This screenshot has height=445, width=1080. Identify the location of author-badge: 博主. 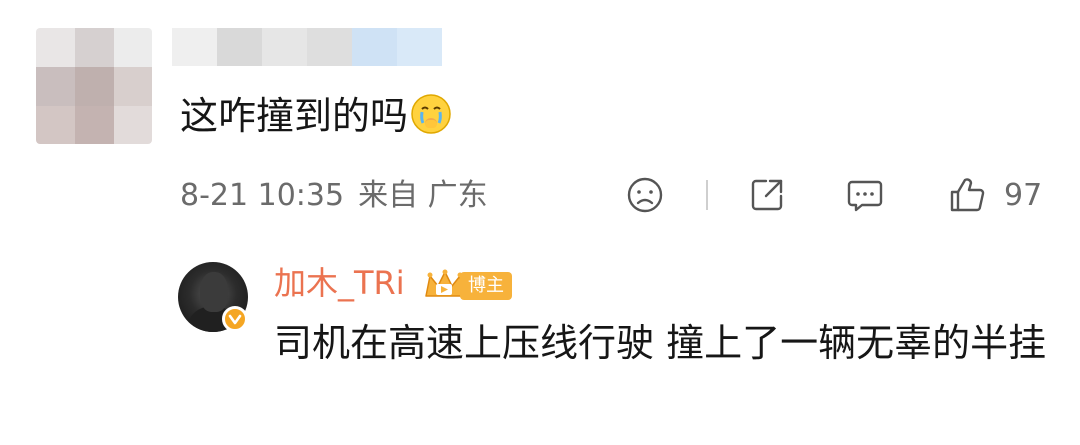
(486, 286).